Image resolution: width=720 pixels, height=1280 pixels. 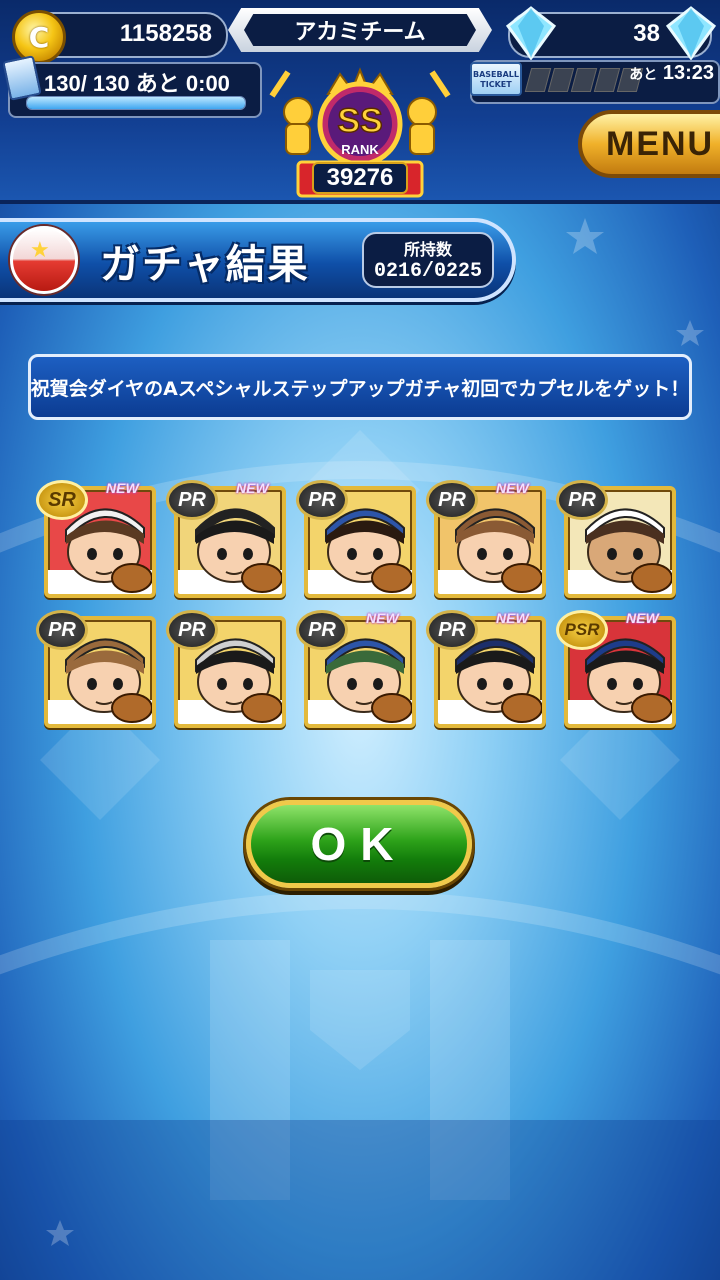 What do you see at coordinates (496, 79) in the screenshot?
I see `baseball-ticket-icon: BASEBALL TICKET` at bounding box center [496, 79].